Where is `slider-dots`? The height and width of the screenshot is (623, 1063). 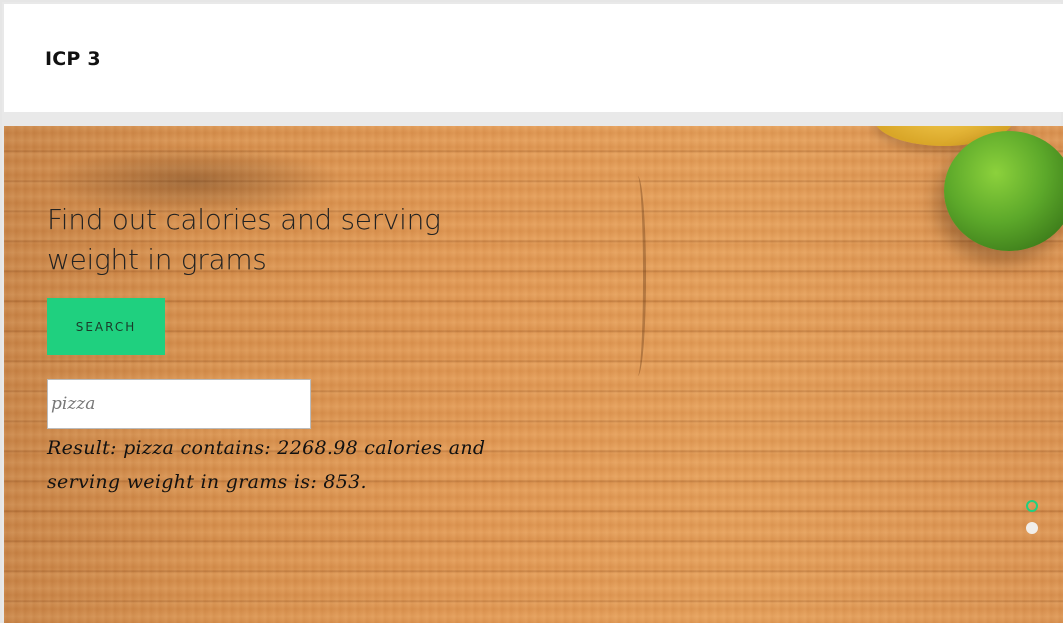
slider-dots is located at coordinates (1033, 522).